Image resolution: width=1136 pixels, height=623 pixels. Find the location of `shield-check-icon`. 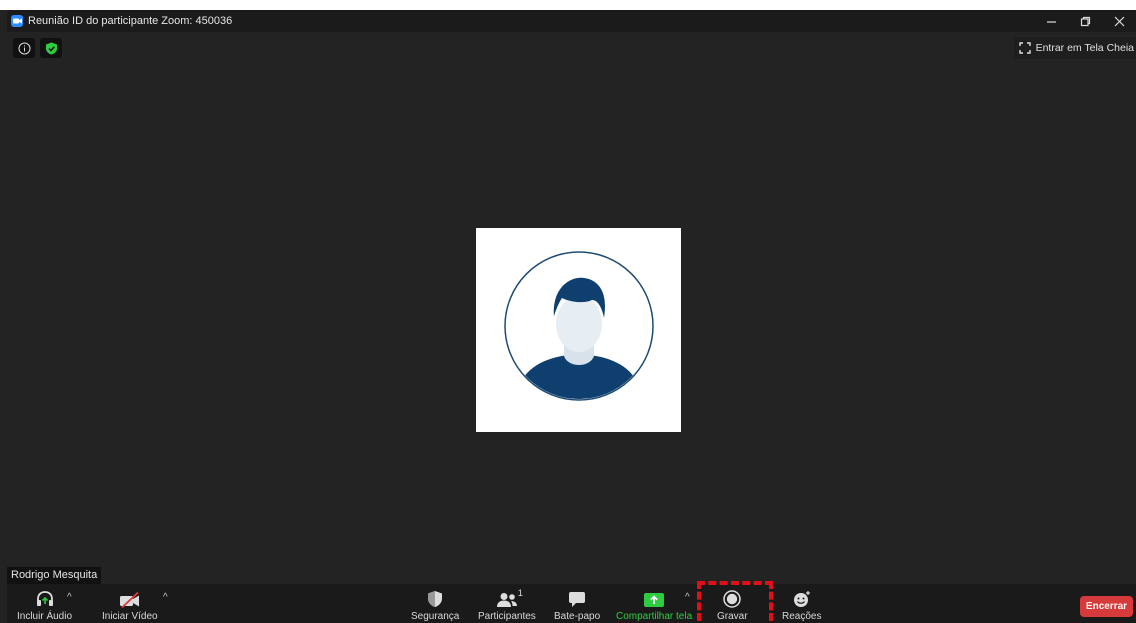

shield-check-icon is located at coordinates (51, 48).